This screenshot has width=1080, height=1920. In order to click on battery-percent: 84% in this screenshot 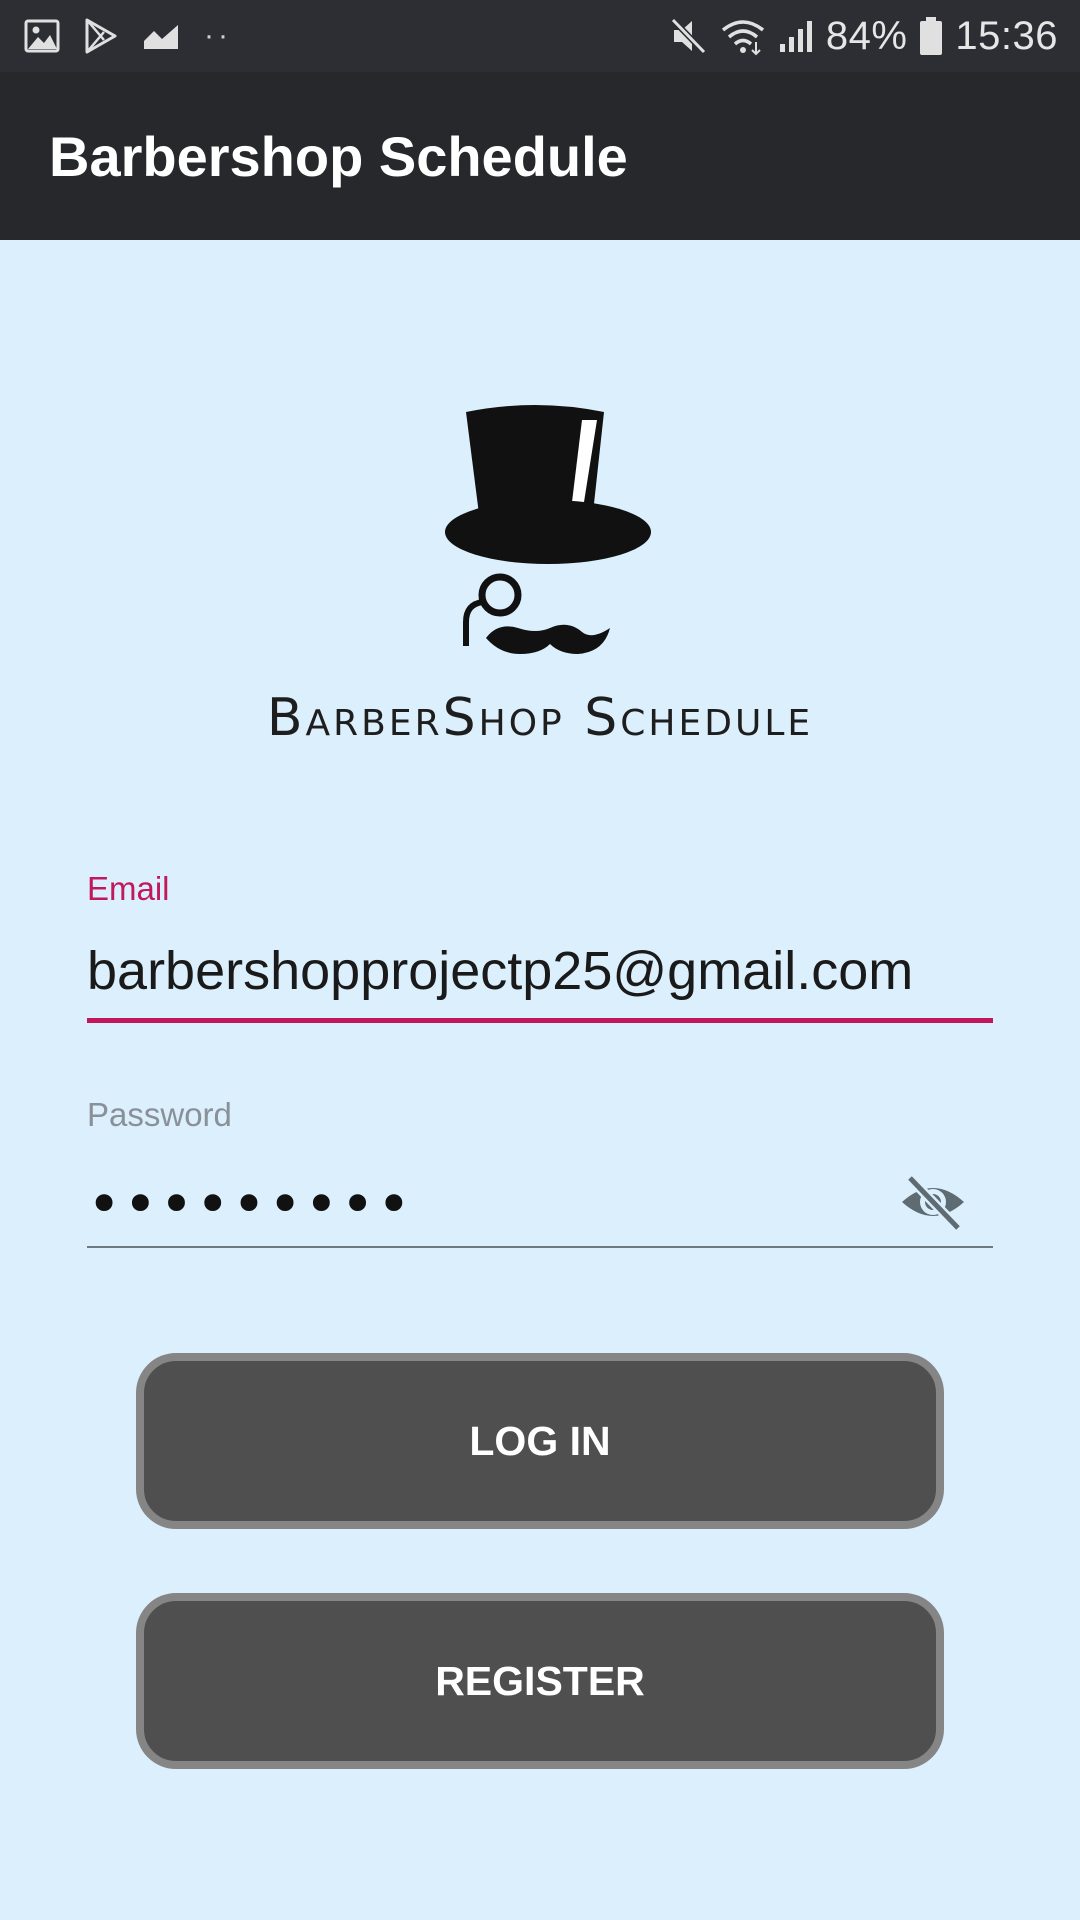, I will do `click(866, 35)`.